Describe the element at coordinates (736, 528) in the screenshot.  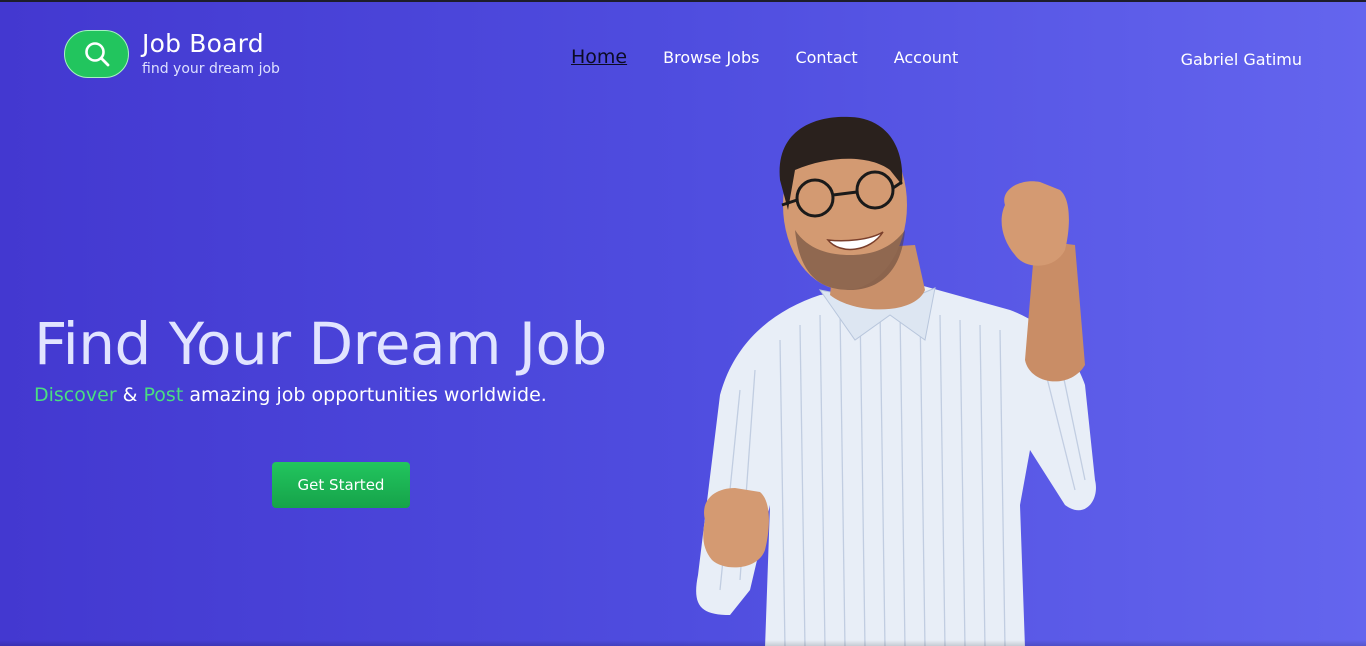
I see `lower-fist` at that location.